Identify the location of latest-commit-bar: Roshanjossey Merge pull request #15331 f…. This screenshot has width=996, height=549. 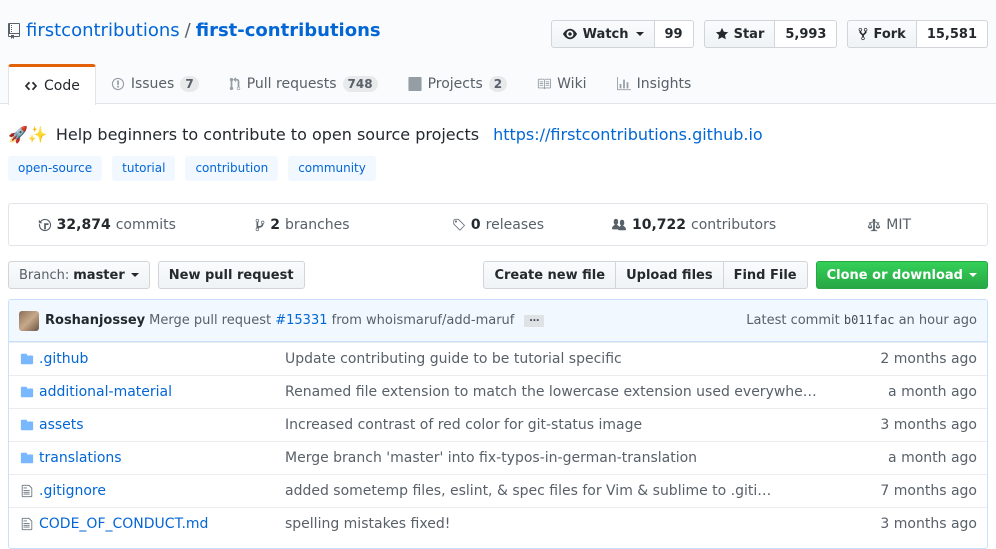
(498, 321).